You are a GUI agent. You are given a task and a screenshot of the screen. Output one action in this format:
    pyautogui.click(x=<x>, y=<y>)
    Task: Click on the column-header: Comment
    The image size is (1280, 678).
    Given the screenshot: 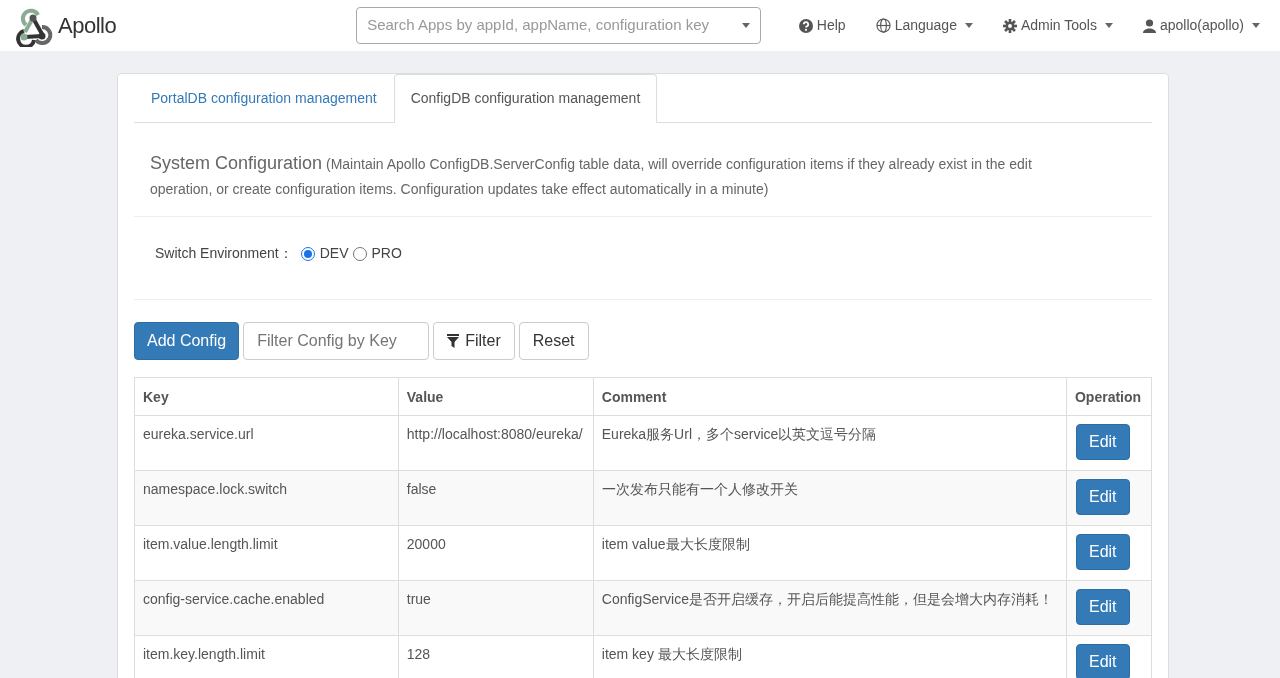 What is the action you would take?
    pyautogui.click(x=830, y=396)
    